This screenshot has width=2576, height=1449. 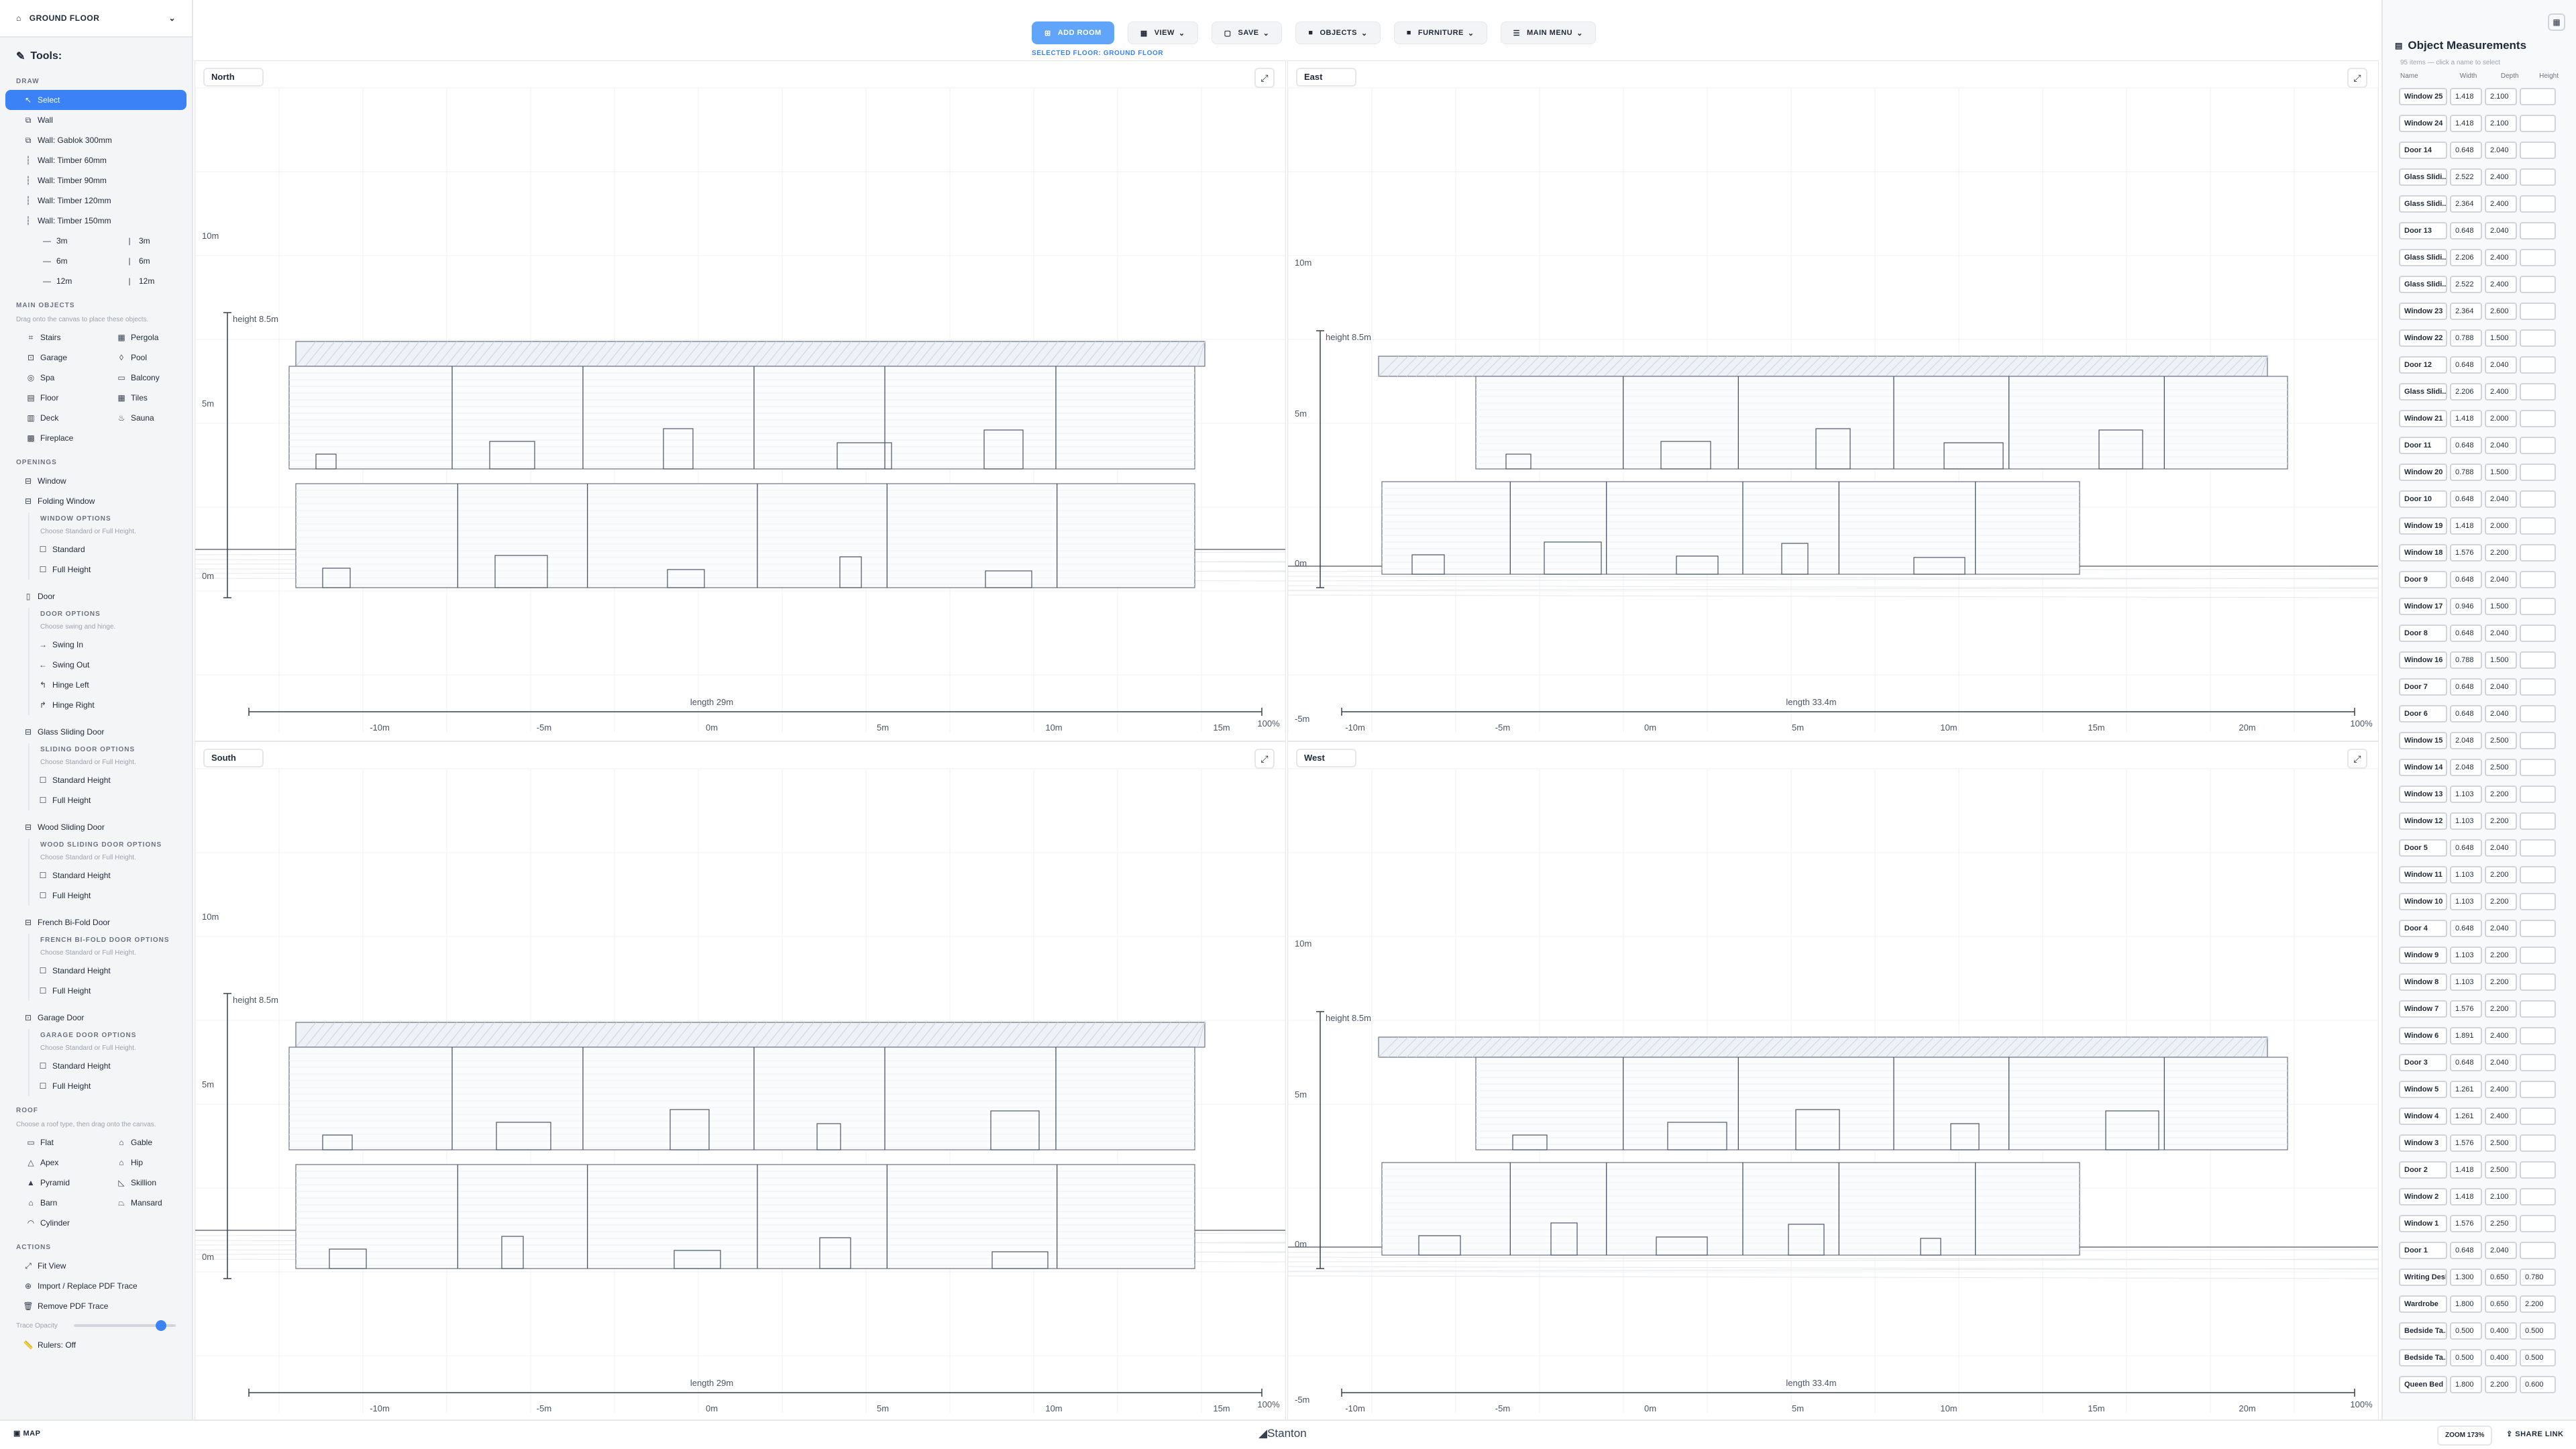 What do you see at coordinates (50, 337) in the screenshot?
I see `object-stairs: ⌗ Stairs` at bounding box center [50, 337].